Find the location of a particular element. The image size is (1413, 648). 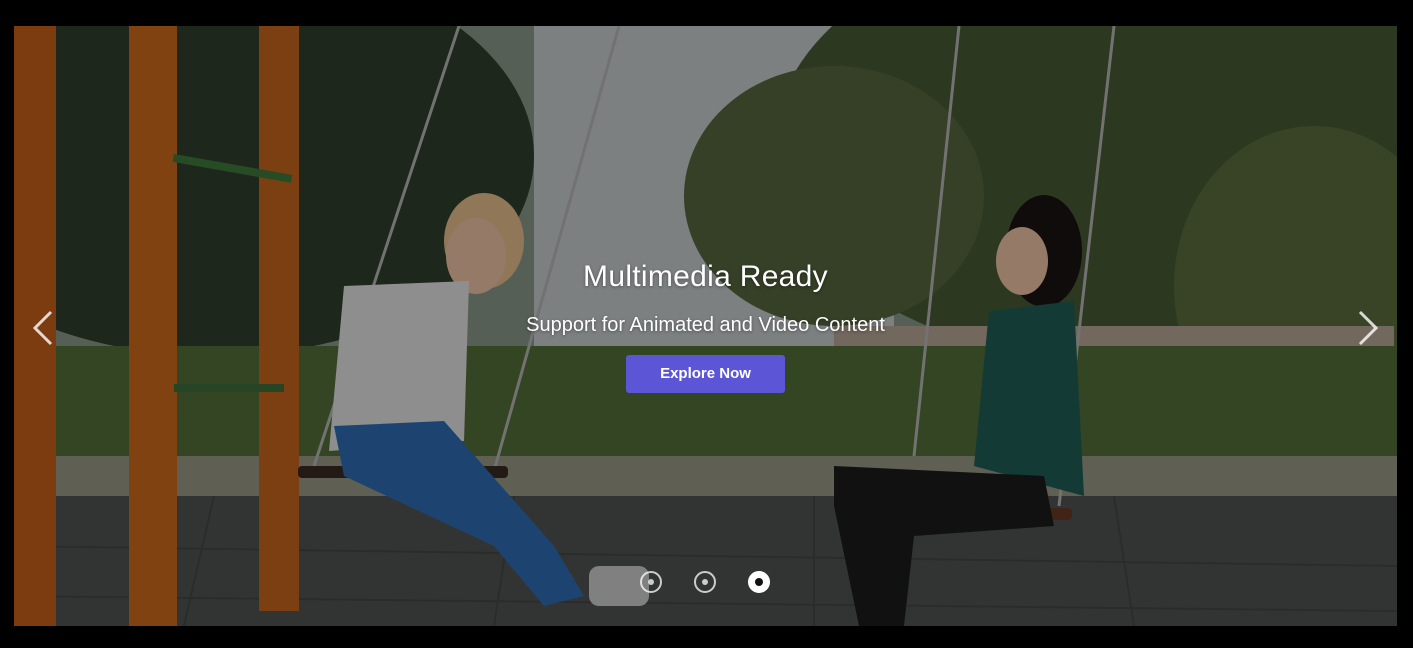

next-slide-button is located at coordinates (1368, 328).